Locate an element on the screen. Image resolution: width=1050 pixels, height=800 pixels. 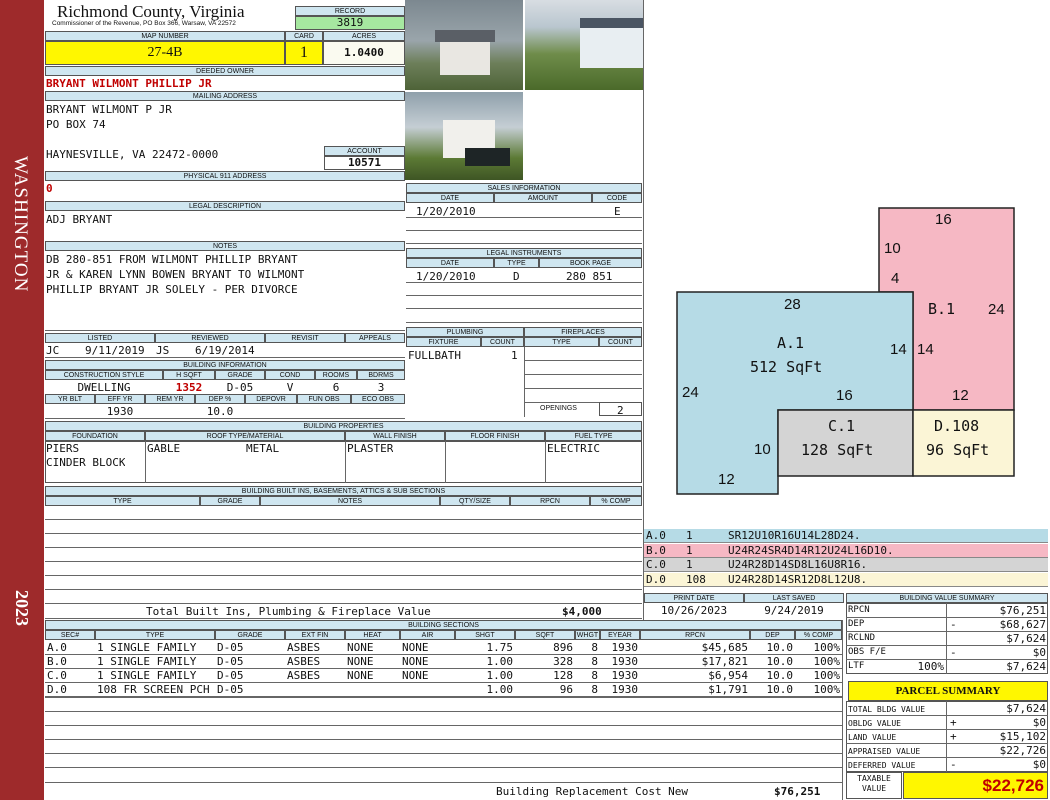
section-cell: $1,791 is located at coordinates (728, 689).